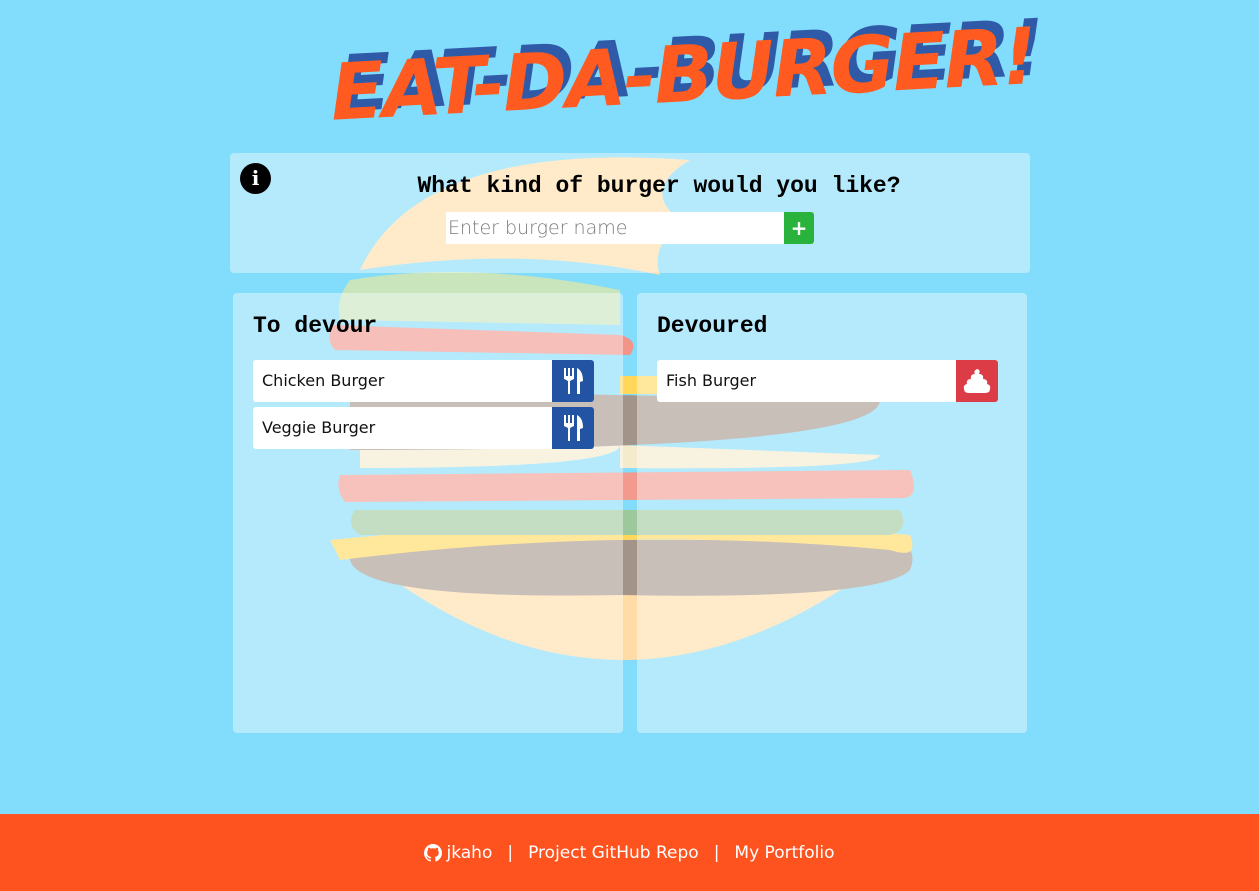 This screenshot has width=1259, height=891. I want to click on github-icon, so click(433, 852).